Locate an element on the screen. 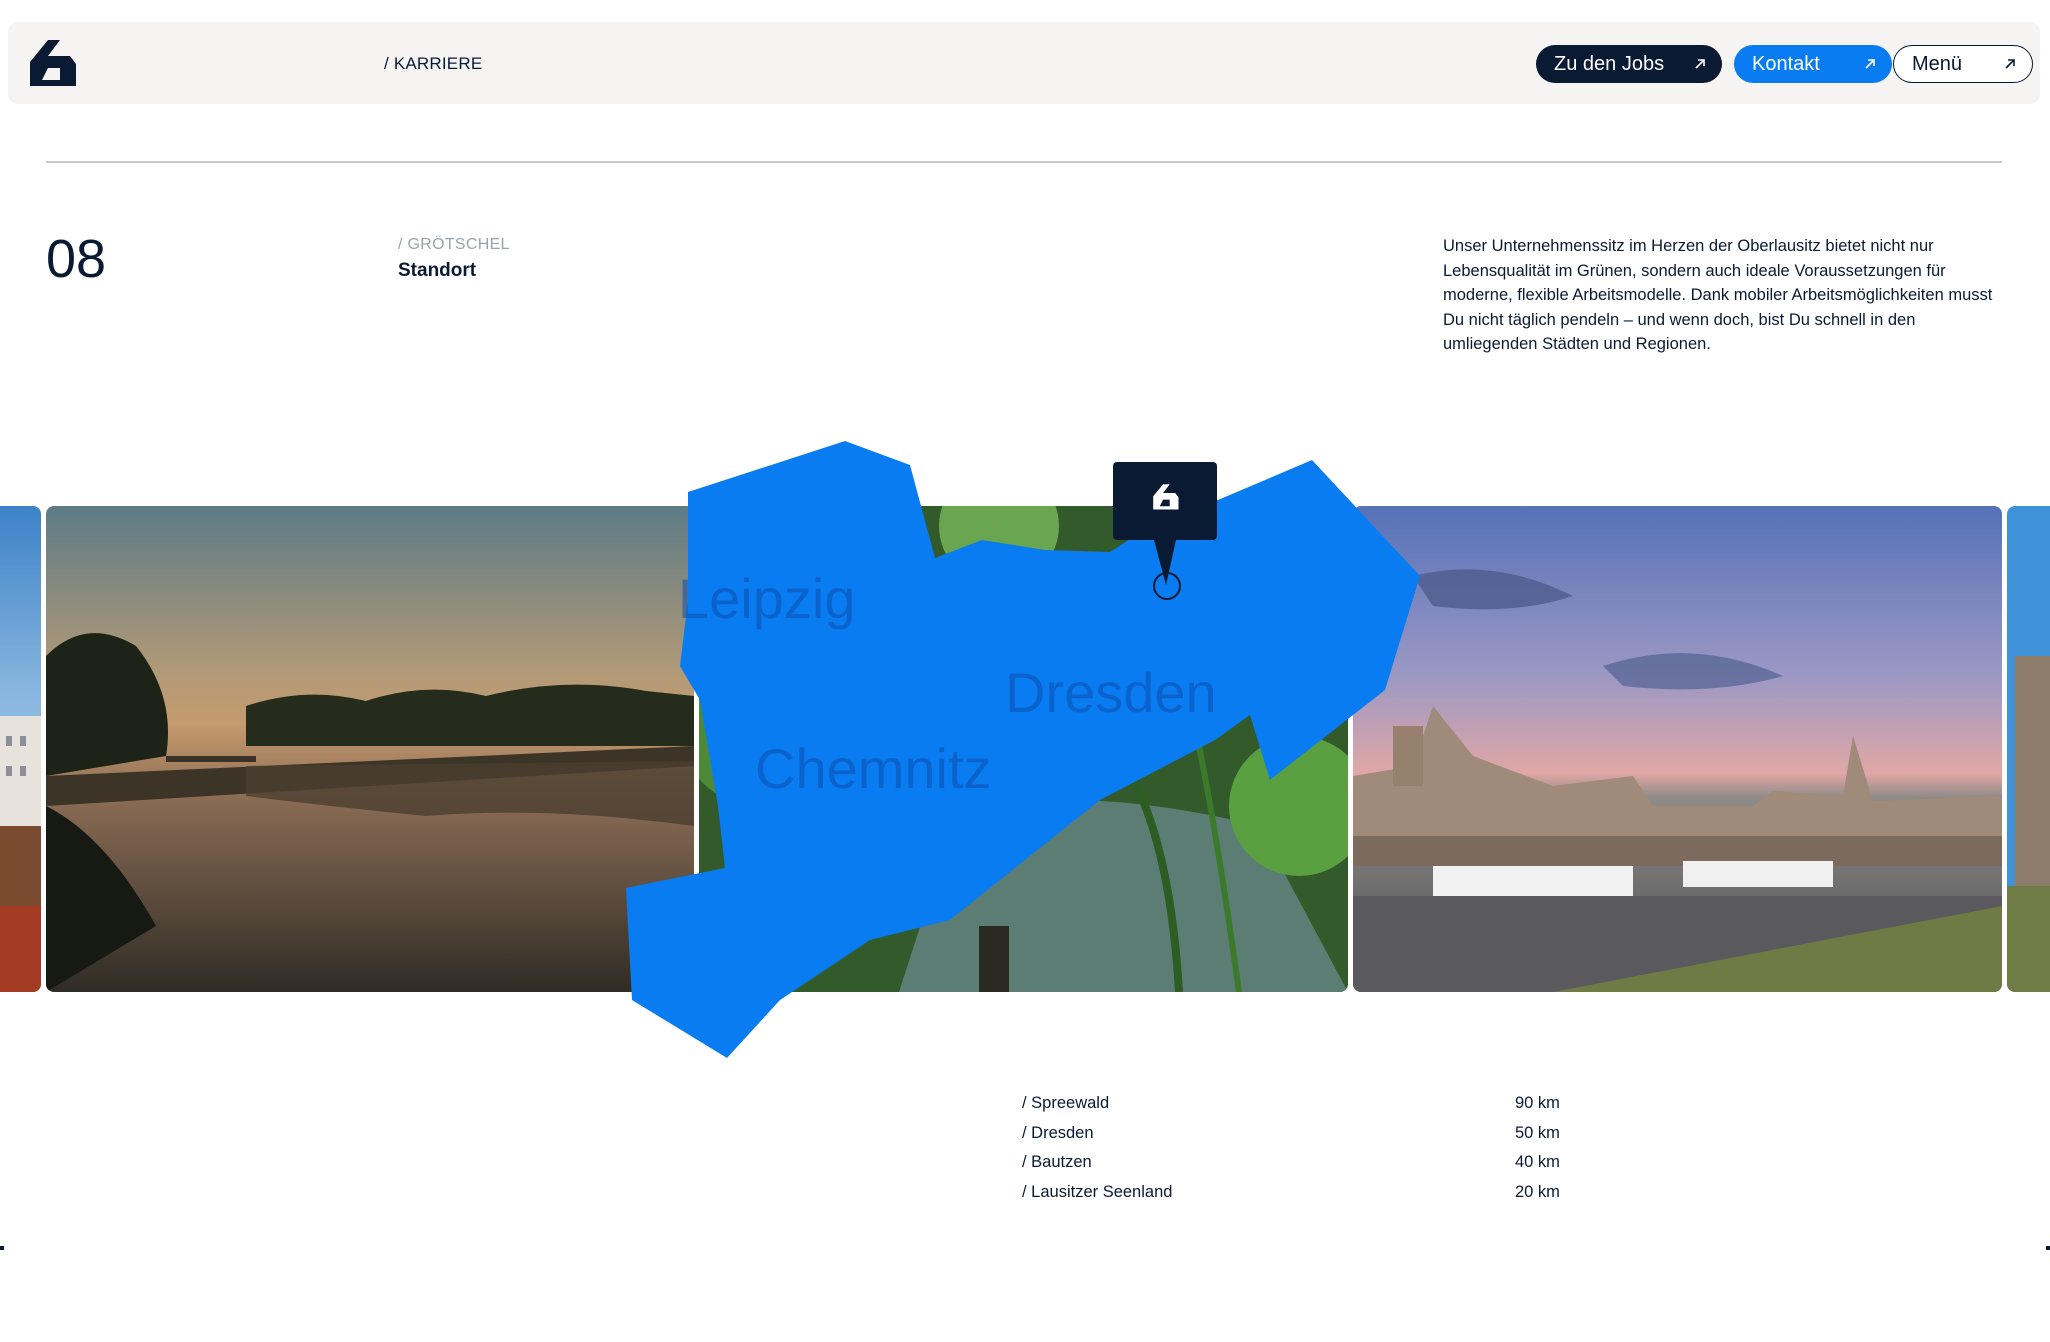  distance-place: / Dresden is located at coordinates (1058, 1132).